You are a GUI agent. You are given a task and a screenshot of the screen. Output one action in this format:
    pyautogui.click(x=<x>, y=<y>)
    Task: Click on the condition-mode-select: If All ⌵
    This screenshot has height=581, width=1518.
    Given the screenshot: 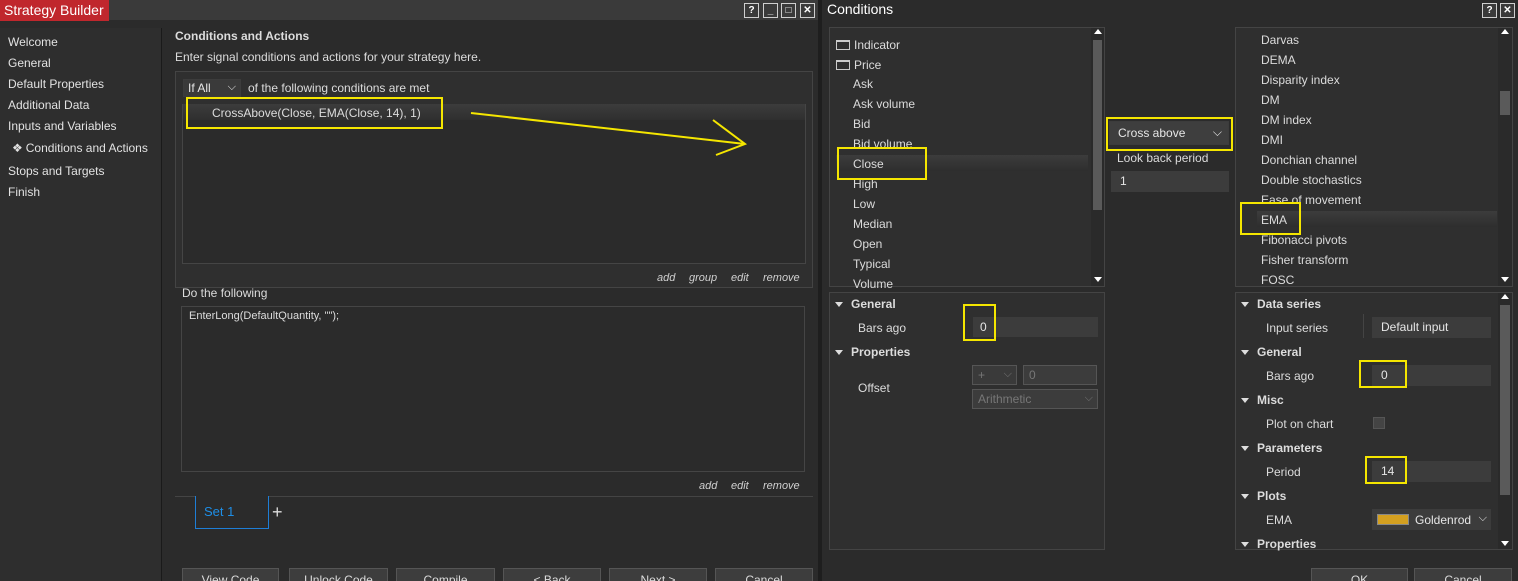 What is the action you would take?
    pyautogui.click(x=212, y=88)
    